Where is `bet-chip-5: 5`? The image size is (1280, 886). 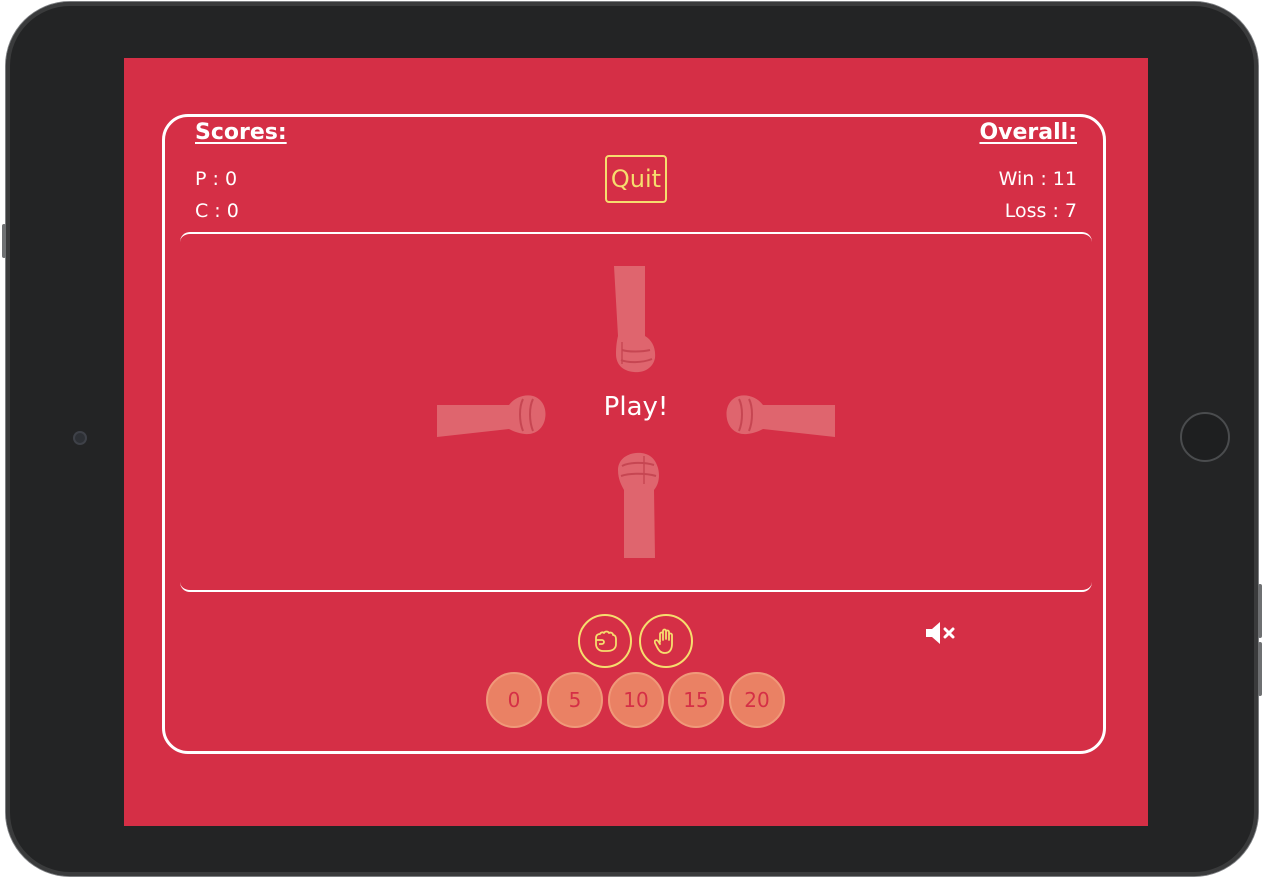 bet-chip-5: 5 is located at coordinates (575, 700).